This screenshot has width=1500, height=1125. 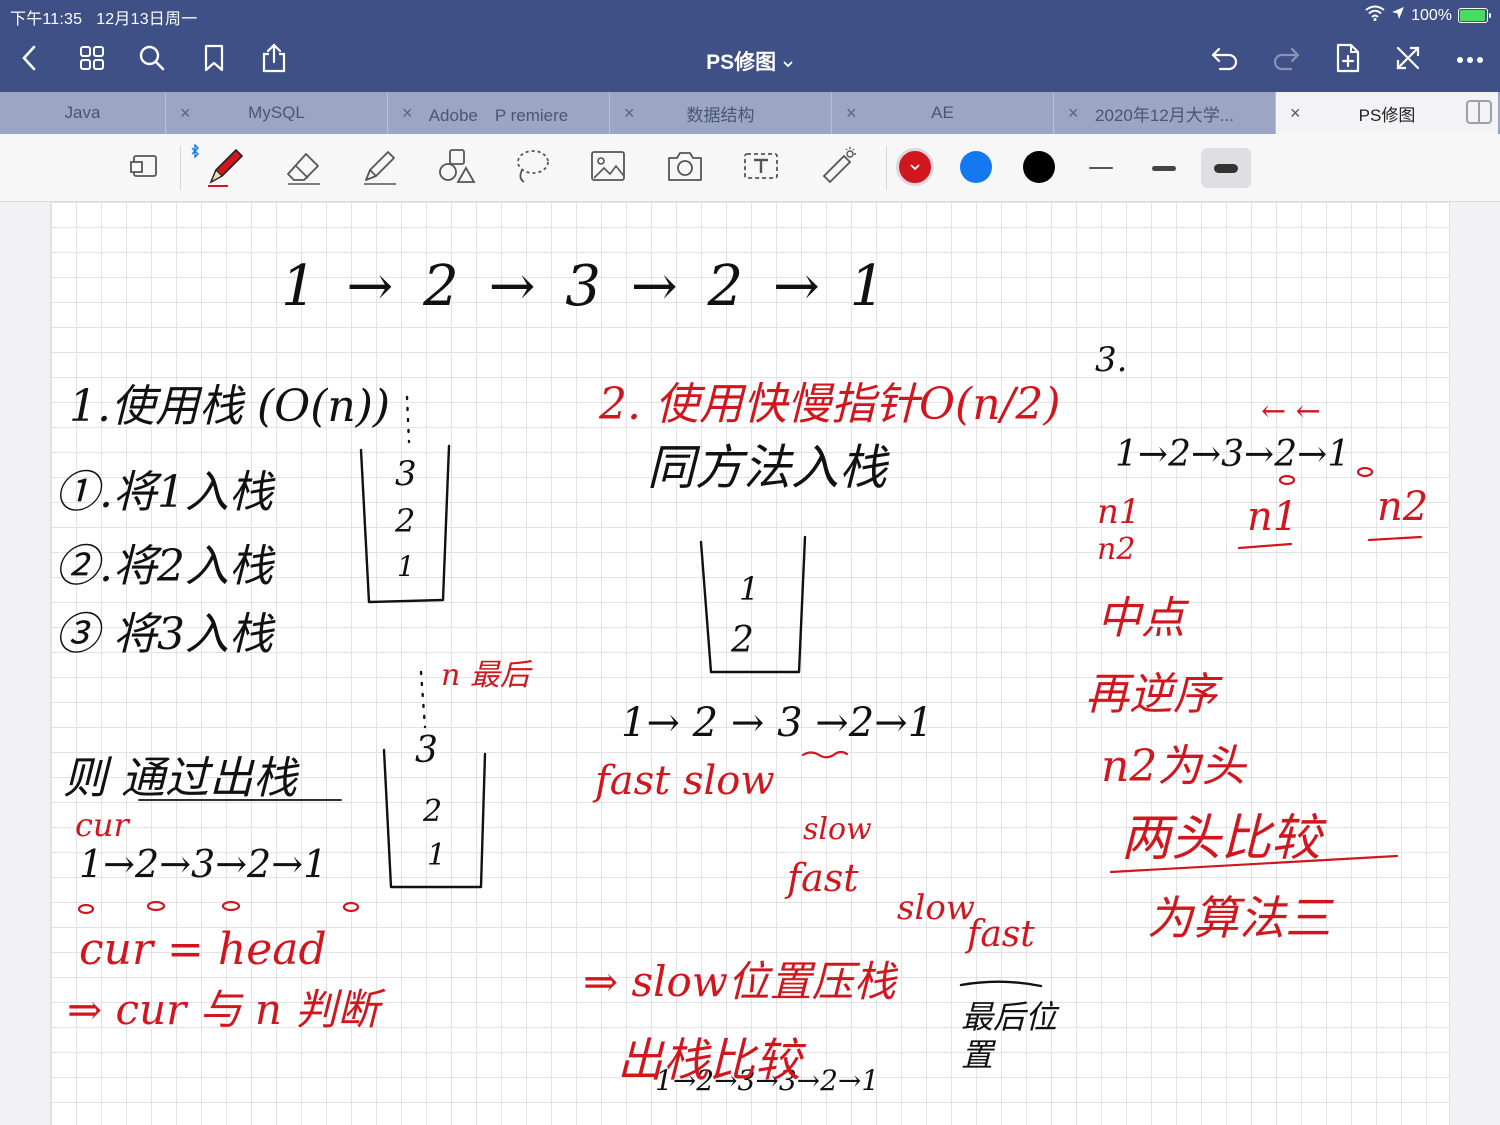 What do you see at coordinates (164, 492) in the screenshot?
I see `note-step1: ①.将1入栈` at bounding box center [164, 492].